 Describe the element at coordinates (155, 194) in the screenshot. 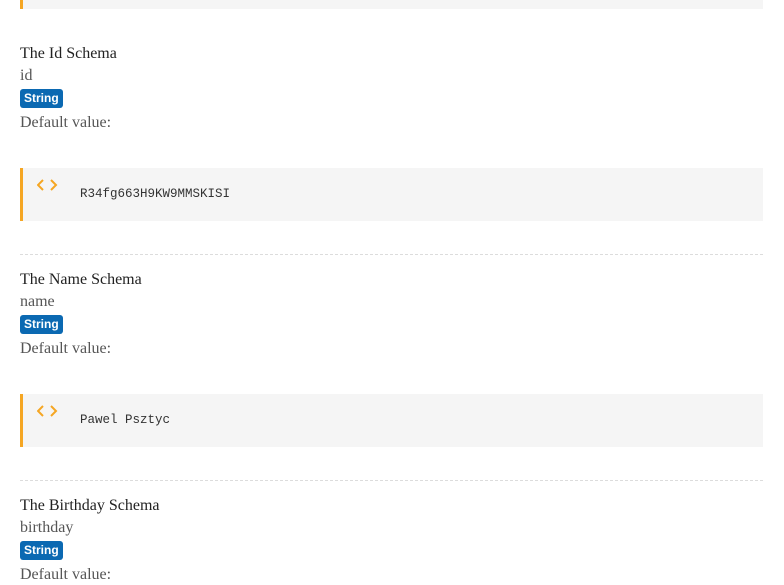

I see `default-value-code: R34fg663H9KW9MMSKISI` at that location.